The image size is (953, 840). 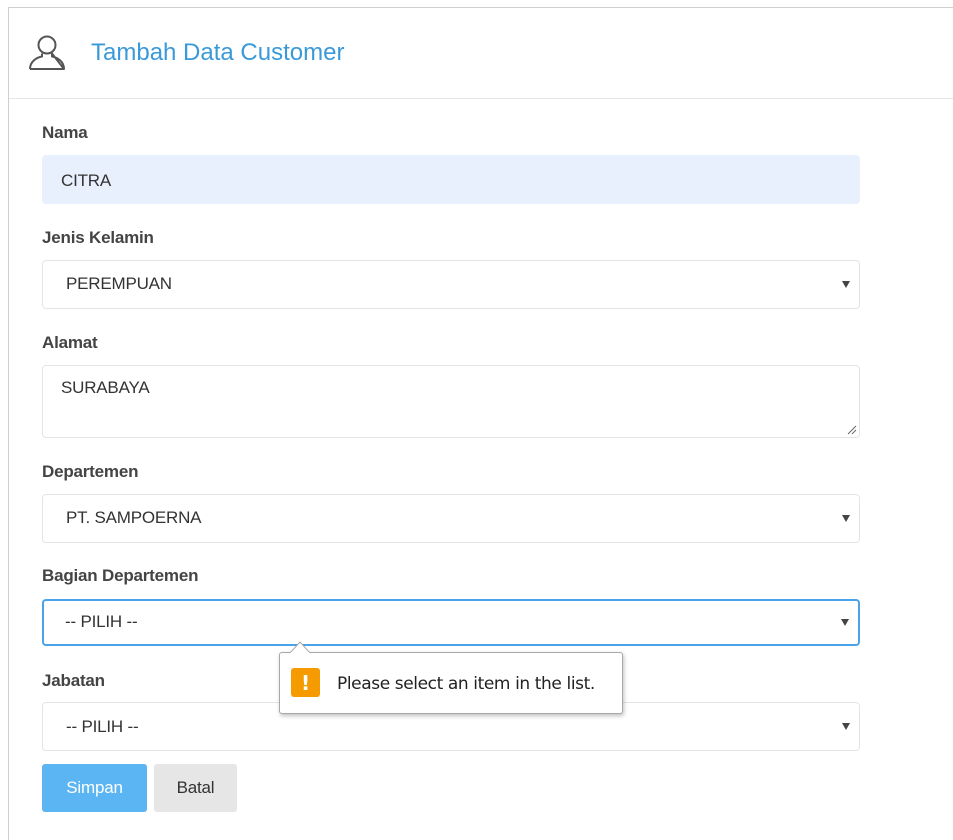 What do you see at coordinates (105, 387) in the screenshot?
I see `alamat-value: SURABAYA` at bounding box center [105, 387].